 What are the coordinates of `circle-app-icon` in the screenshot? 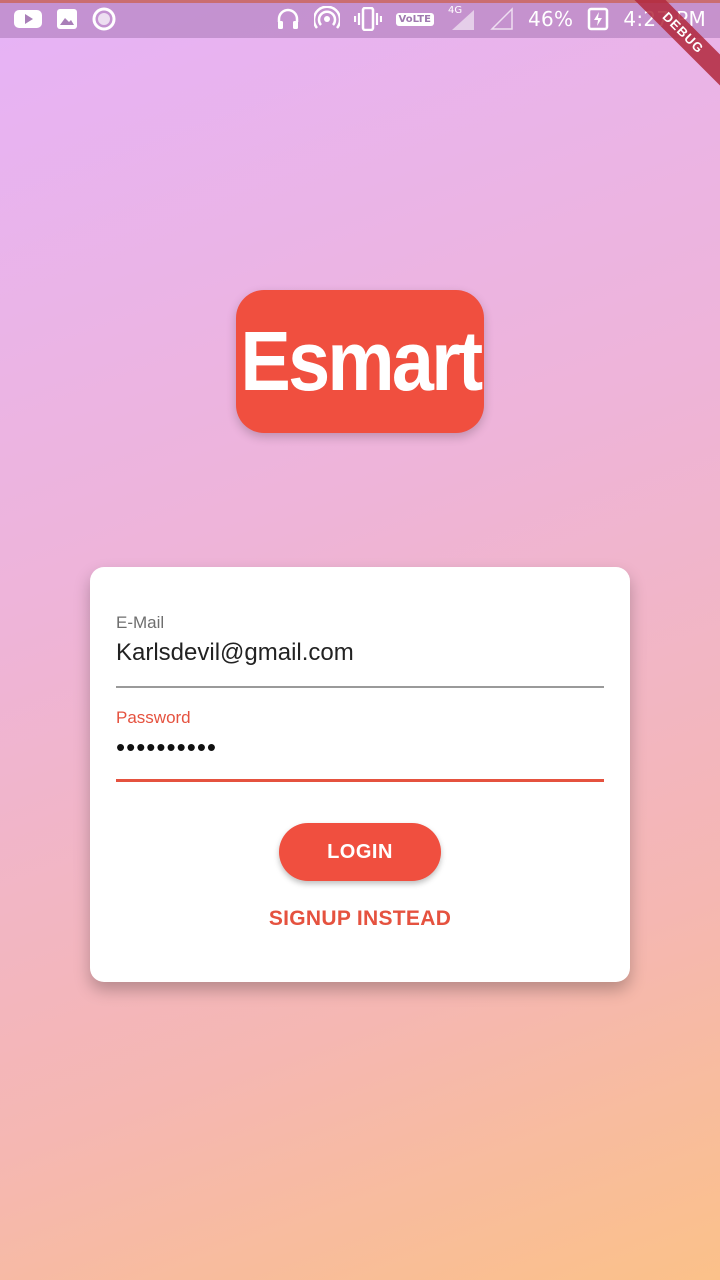 It's located at (104, 19).